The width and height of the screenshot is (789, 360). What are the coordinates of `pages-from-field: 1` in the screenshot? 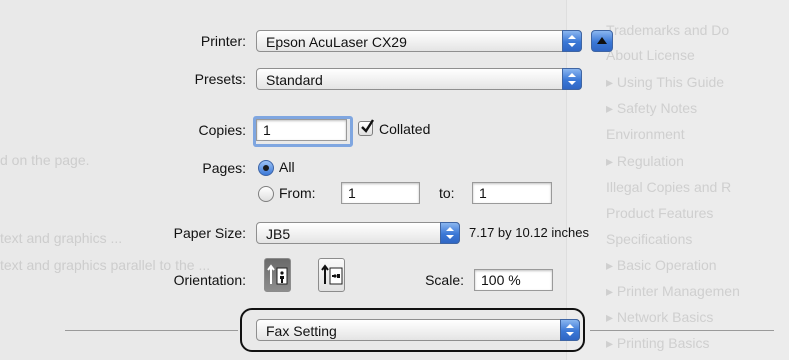 It's located at (380, 193).